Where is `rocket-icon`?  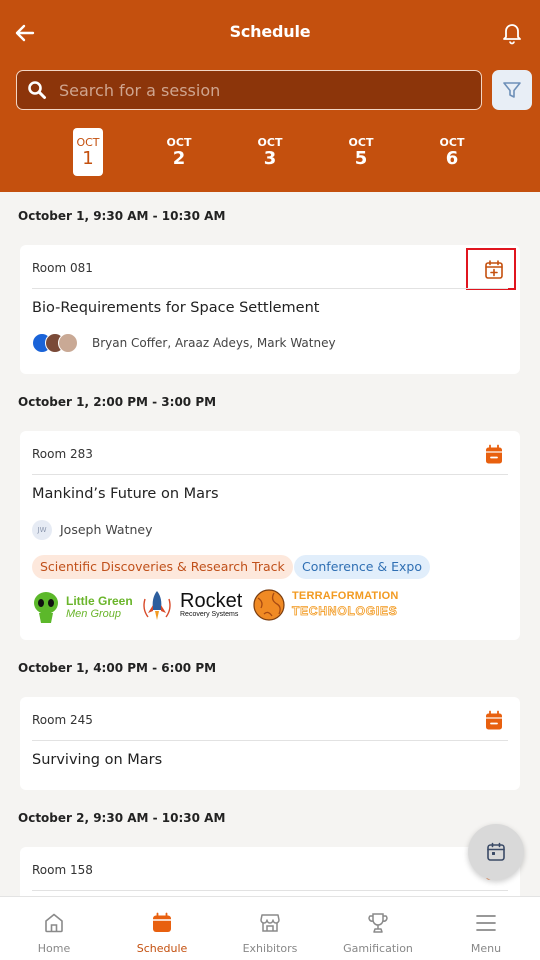
rocket-icon is located at coordinates (157, 605).